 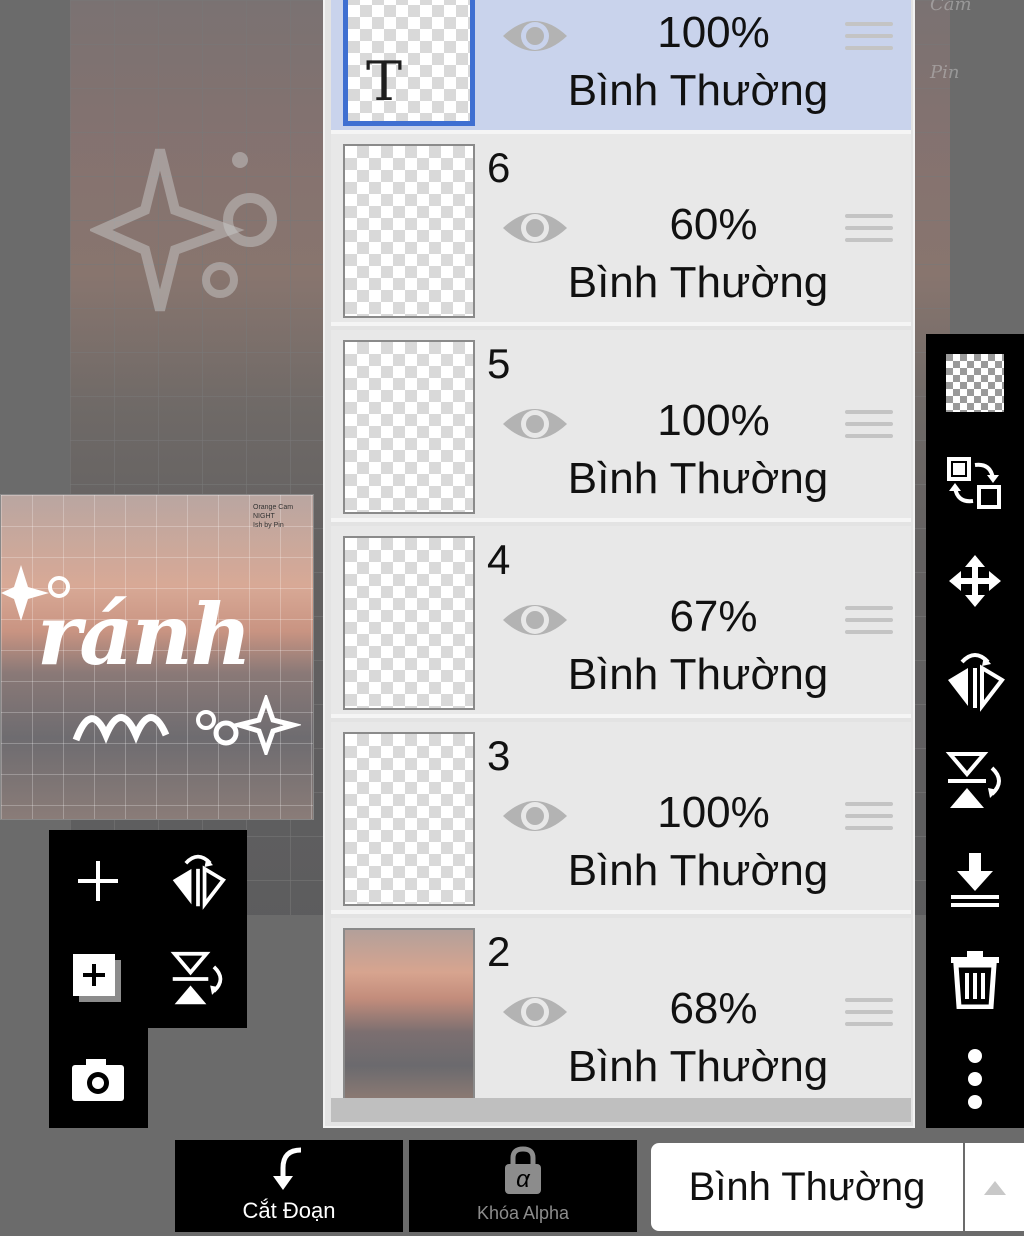 I want to click on preview-swirl-icon, so click(x=186, y=725).